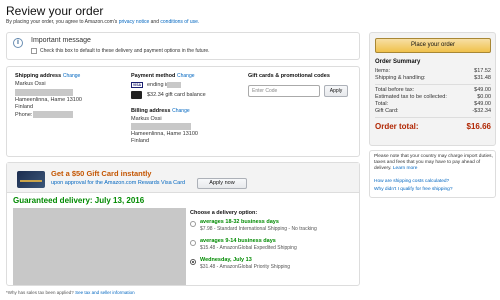  Describe the element at coordinates (24, 115) in the screenshot. I see `shipping-phone-label: Phone:` at that location.